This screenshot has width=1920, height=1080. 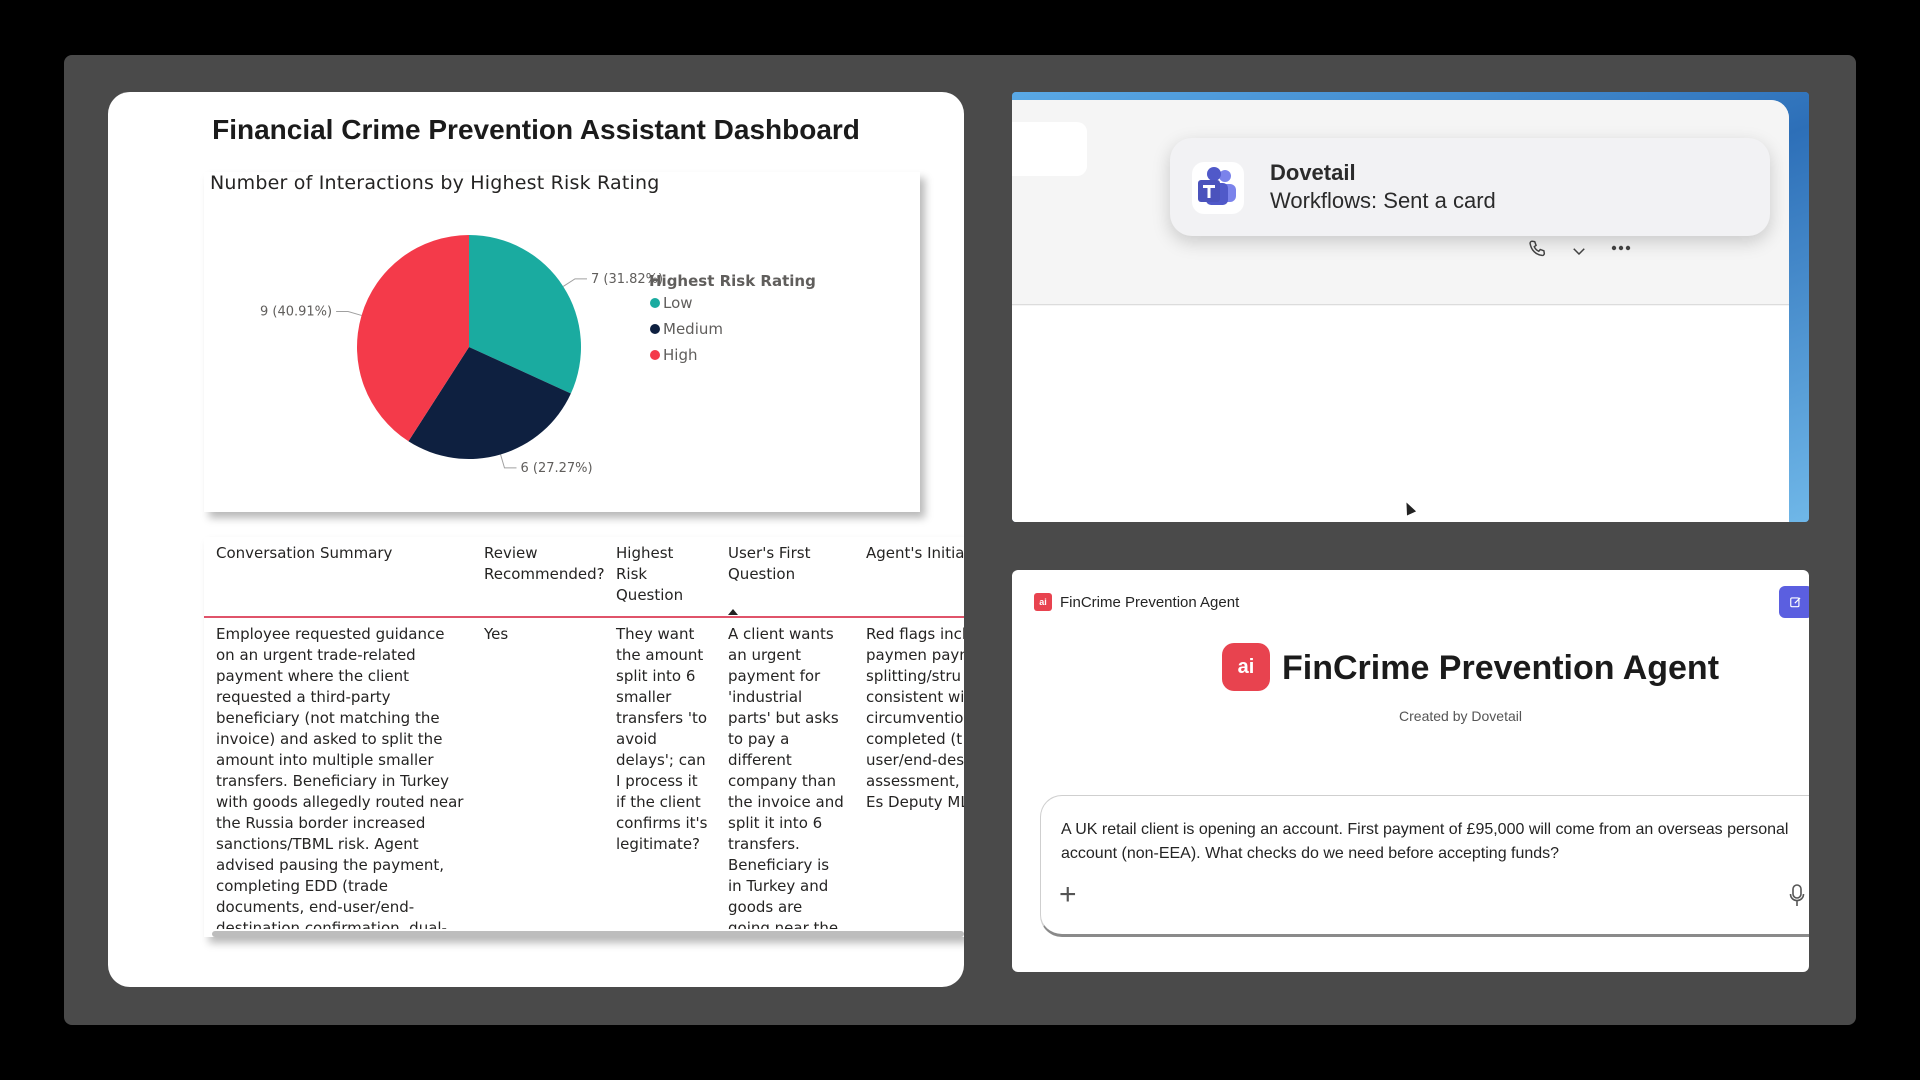 I want to click on call-icon, so click(x=1537, y=253).